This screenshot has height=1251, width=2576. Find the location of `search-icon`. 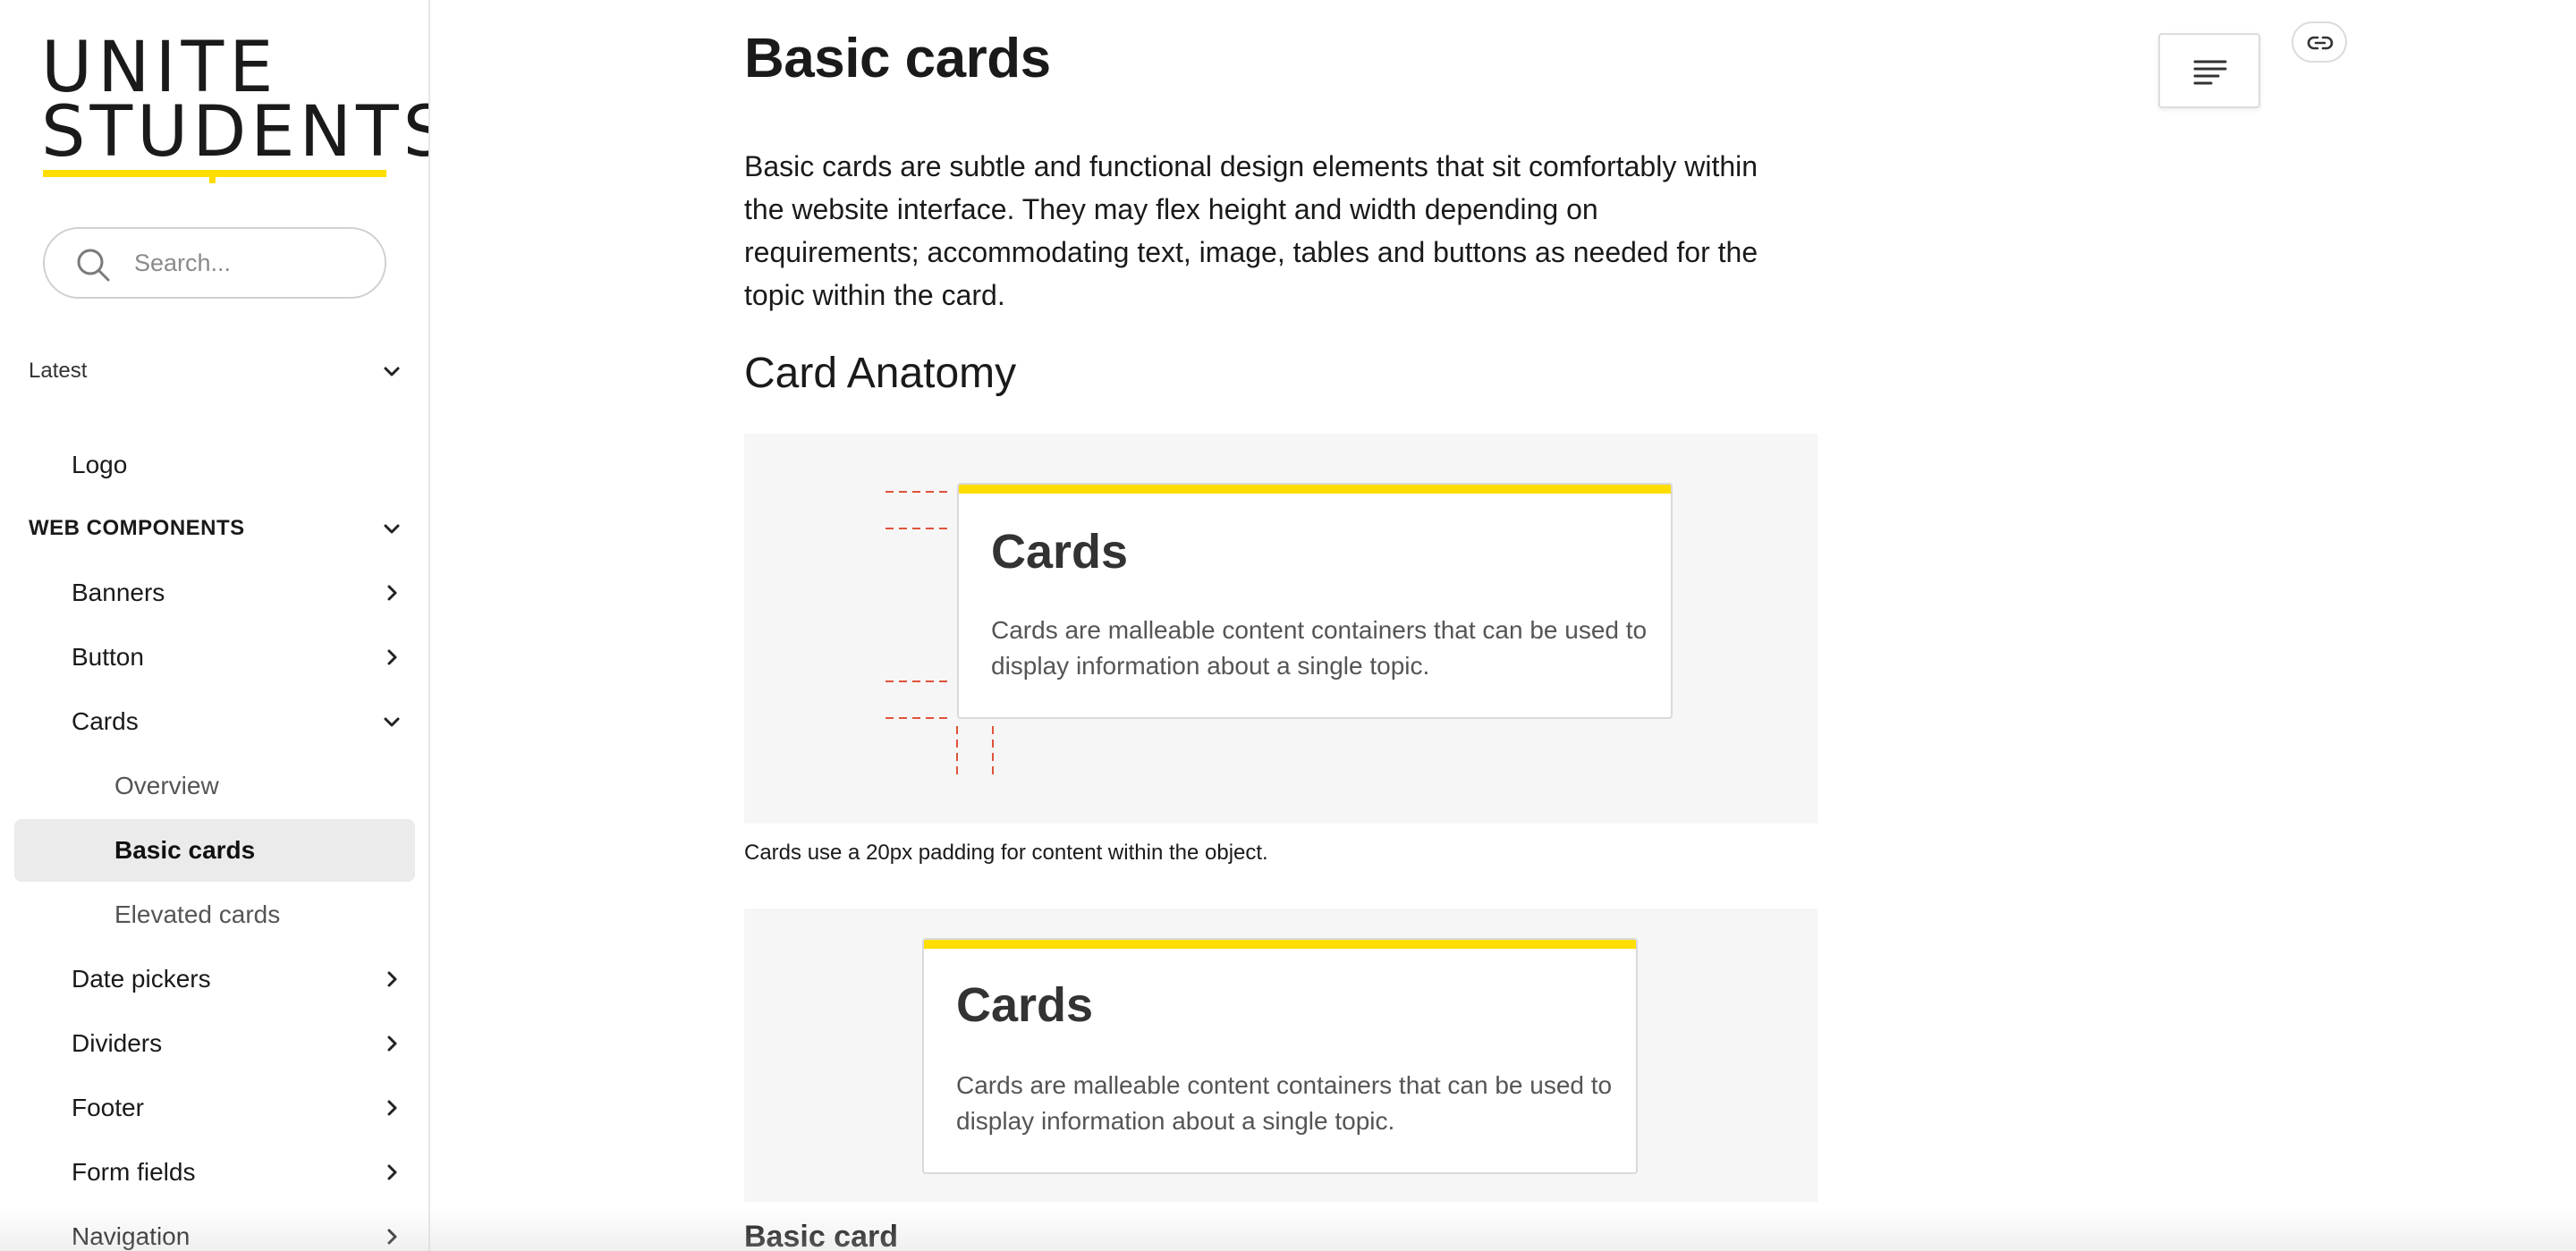

search-icon is located at coordinates (93, 265).